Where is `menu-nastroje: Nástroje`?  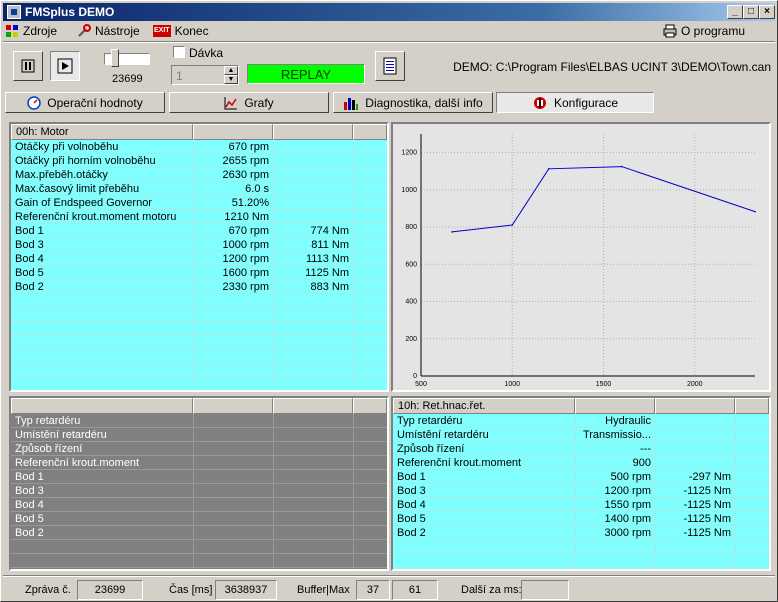
menu-nastroje: Nástroje is located at coordinates (108, 31).